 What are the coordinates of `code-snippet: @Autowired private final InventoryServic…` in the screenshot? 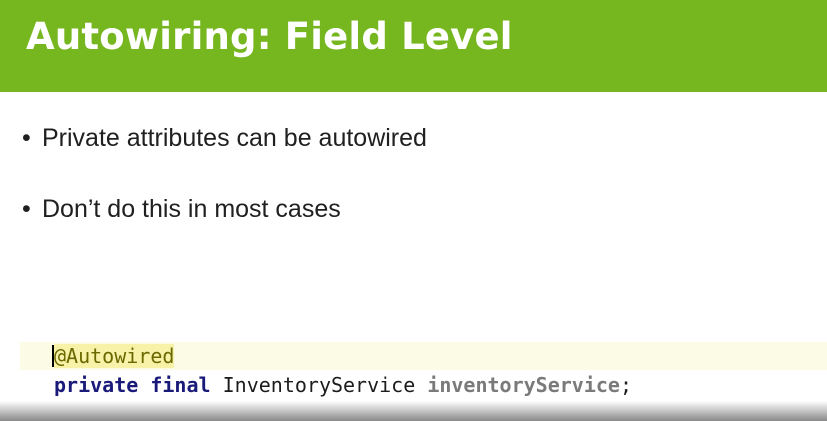 It's located at (423, 371).